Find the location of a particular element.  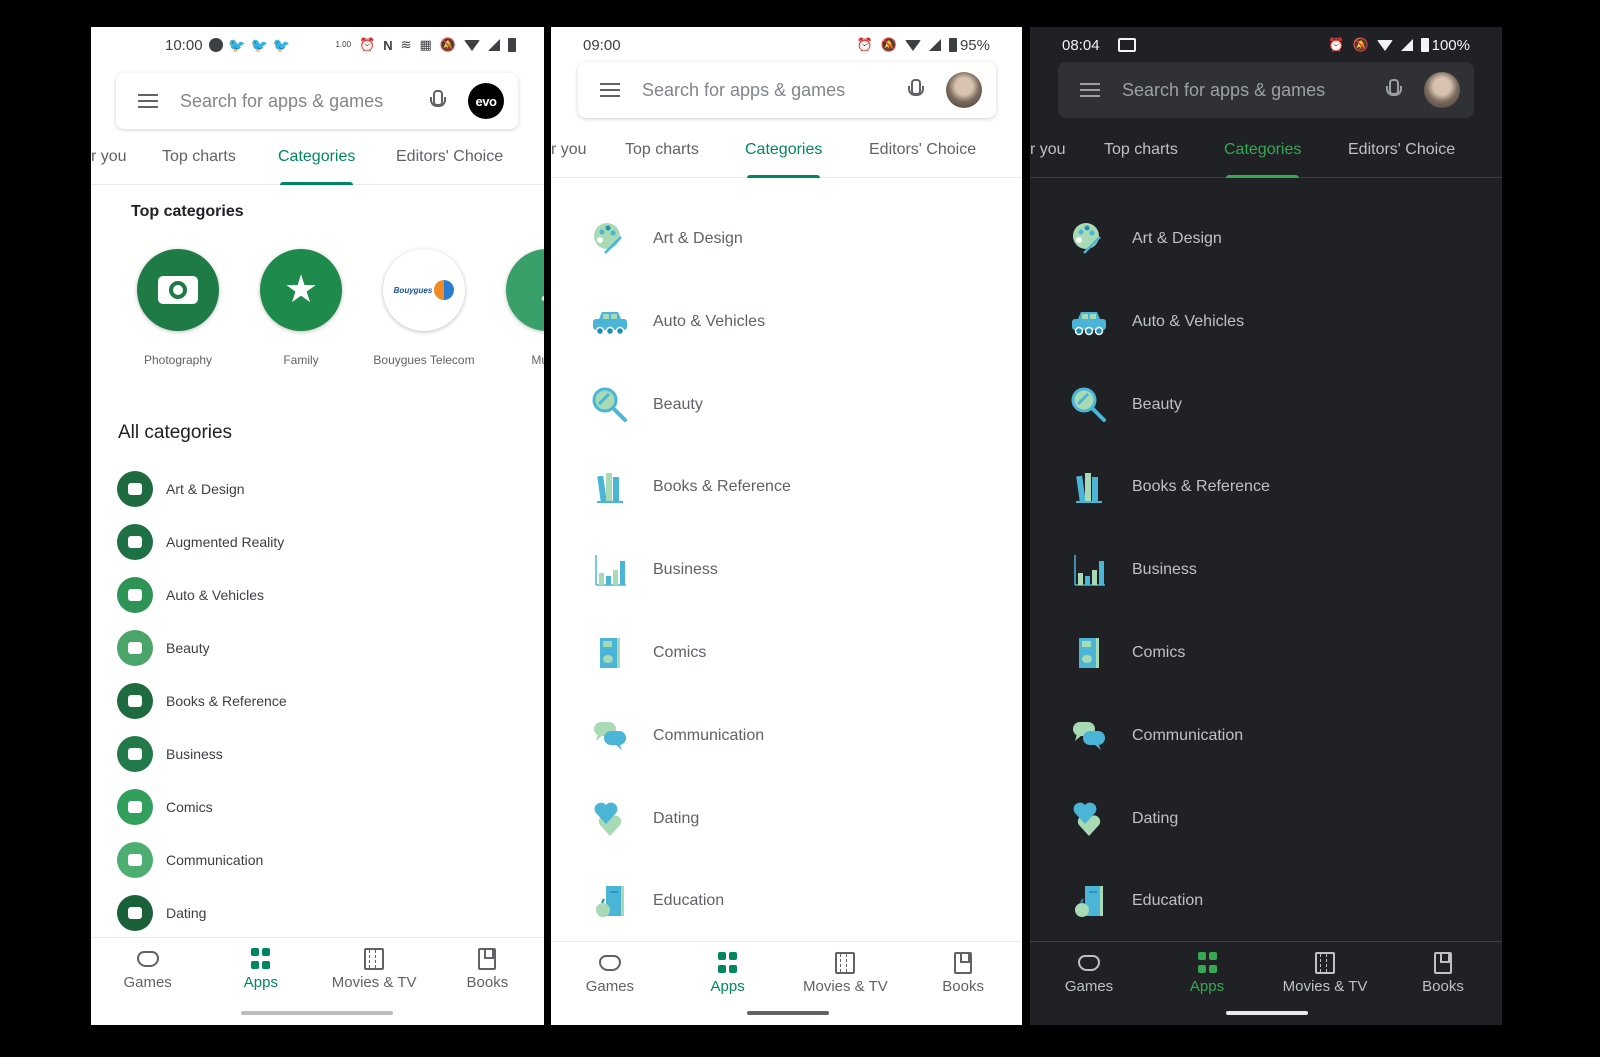

search-bar: Search for apps & games evo is located at coordinates (317, 101).